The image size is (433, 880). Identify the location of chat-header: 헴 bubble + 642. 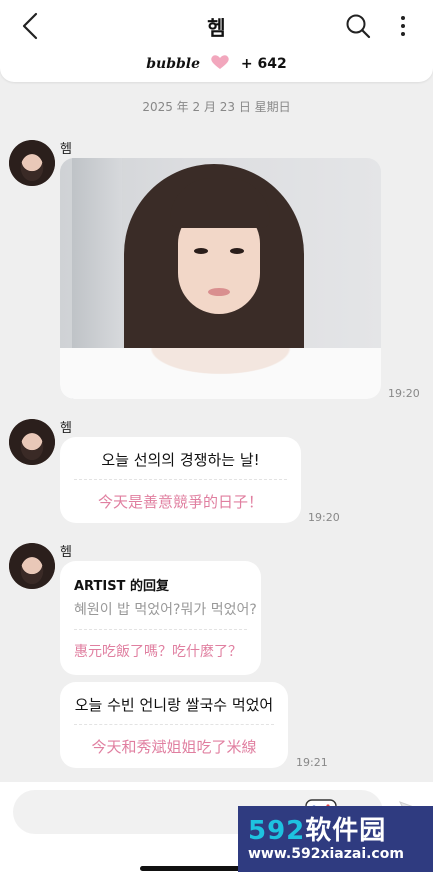
(216, 41).